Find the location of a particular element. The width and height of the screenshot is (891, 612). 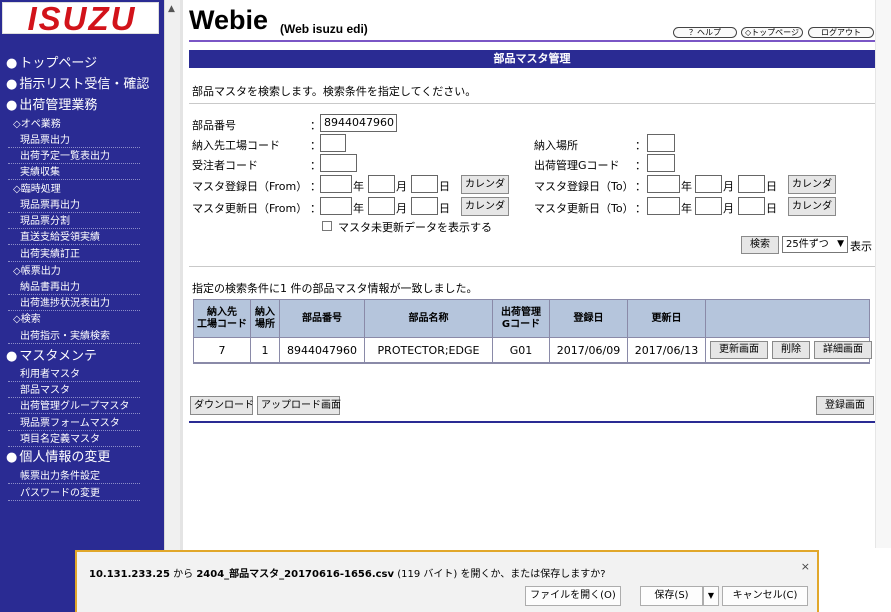

cancel-button: キャンセル(C) is located at coordinates (765, 596).